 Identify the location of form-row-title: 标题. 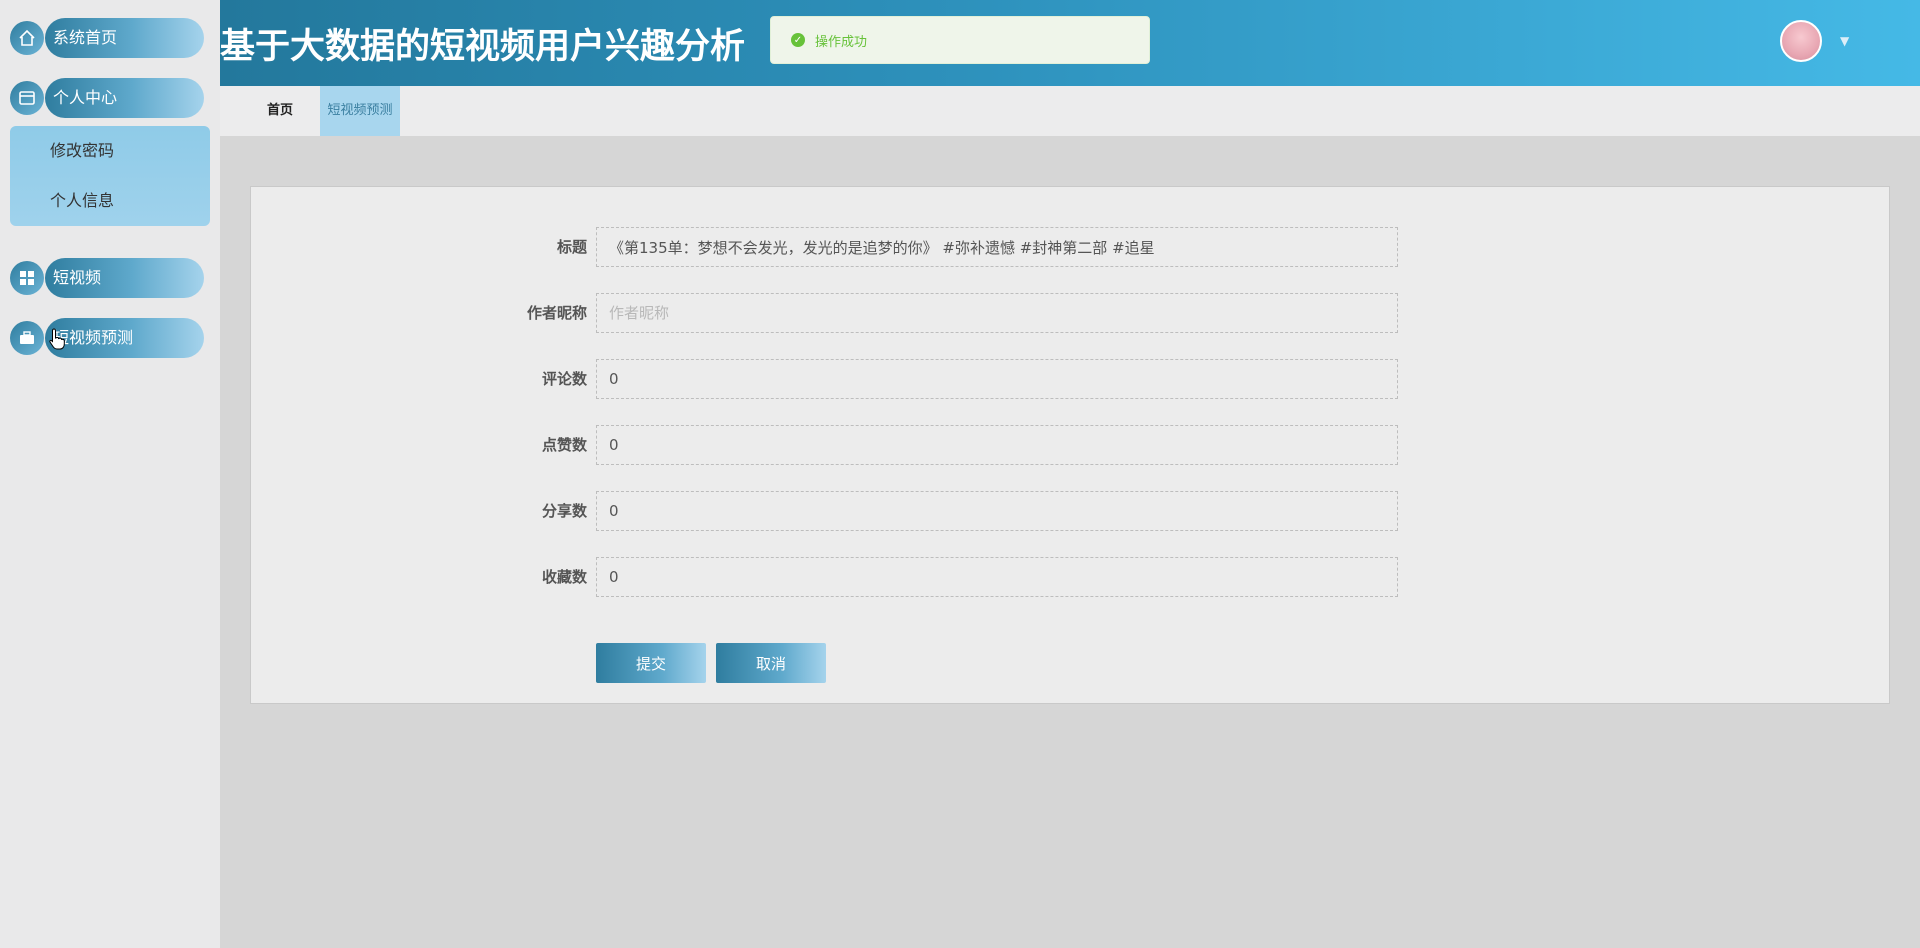
(1071, 247).